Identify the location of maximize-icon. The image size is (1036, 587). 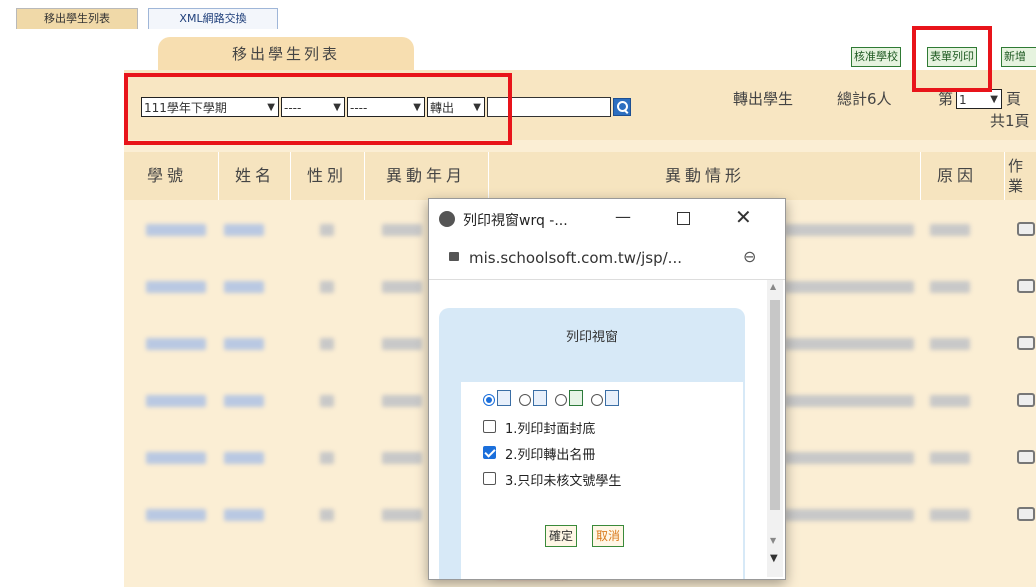
(683, 218).